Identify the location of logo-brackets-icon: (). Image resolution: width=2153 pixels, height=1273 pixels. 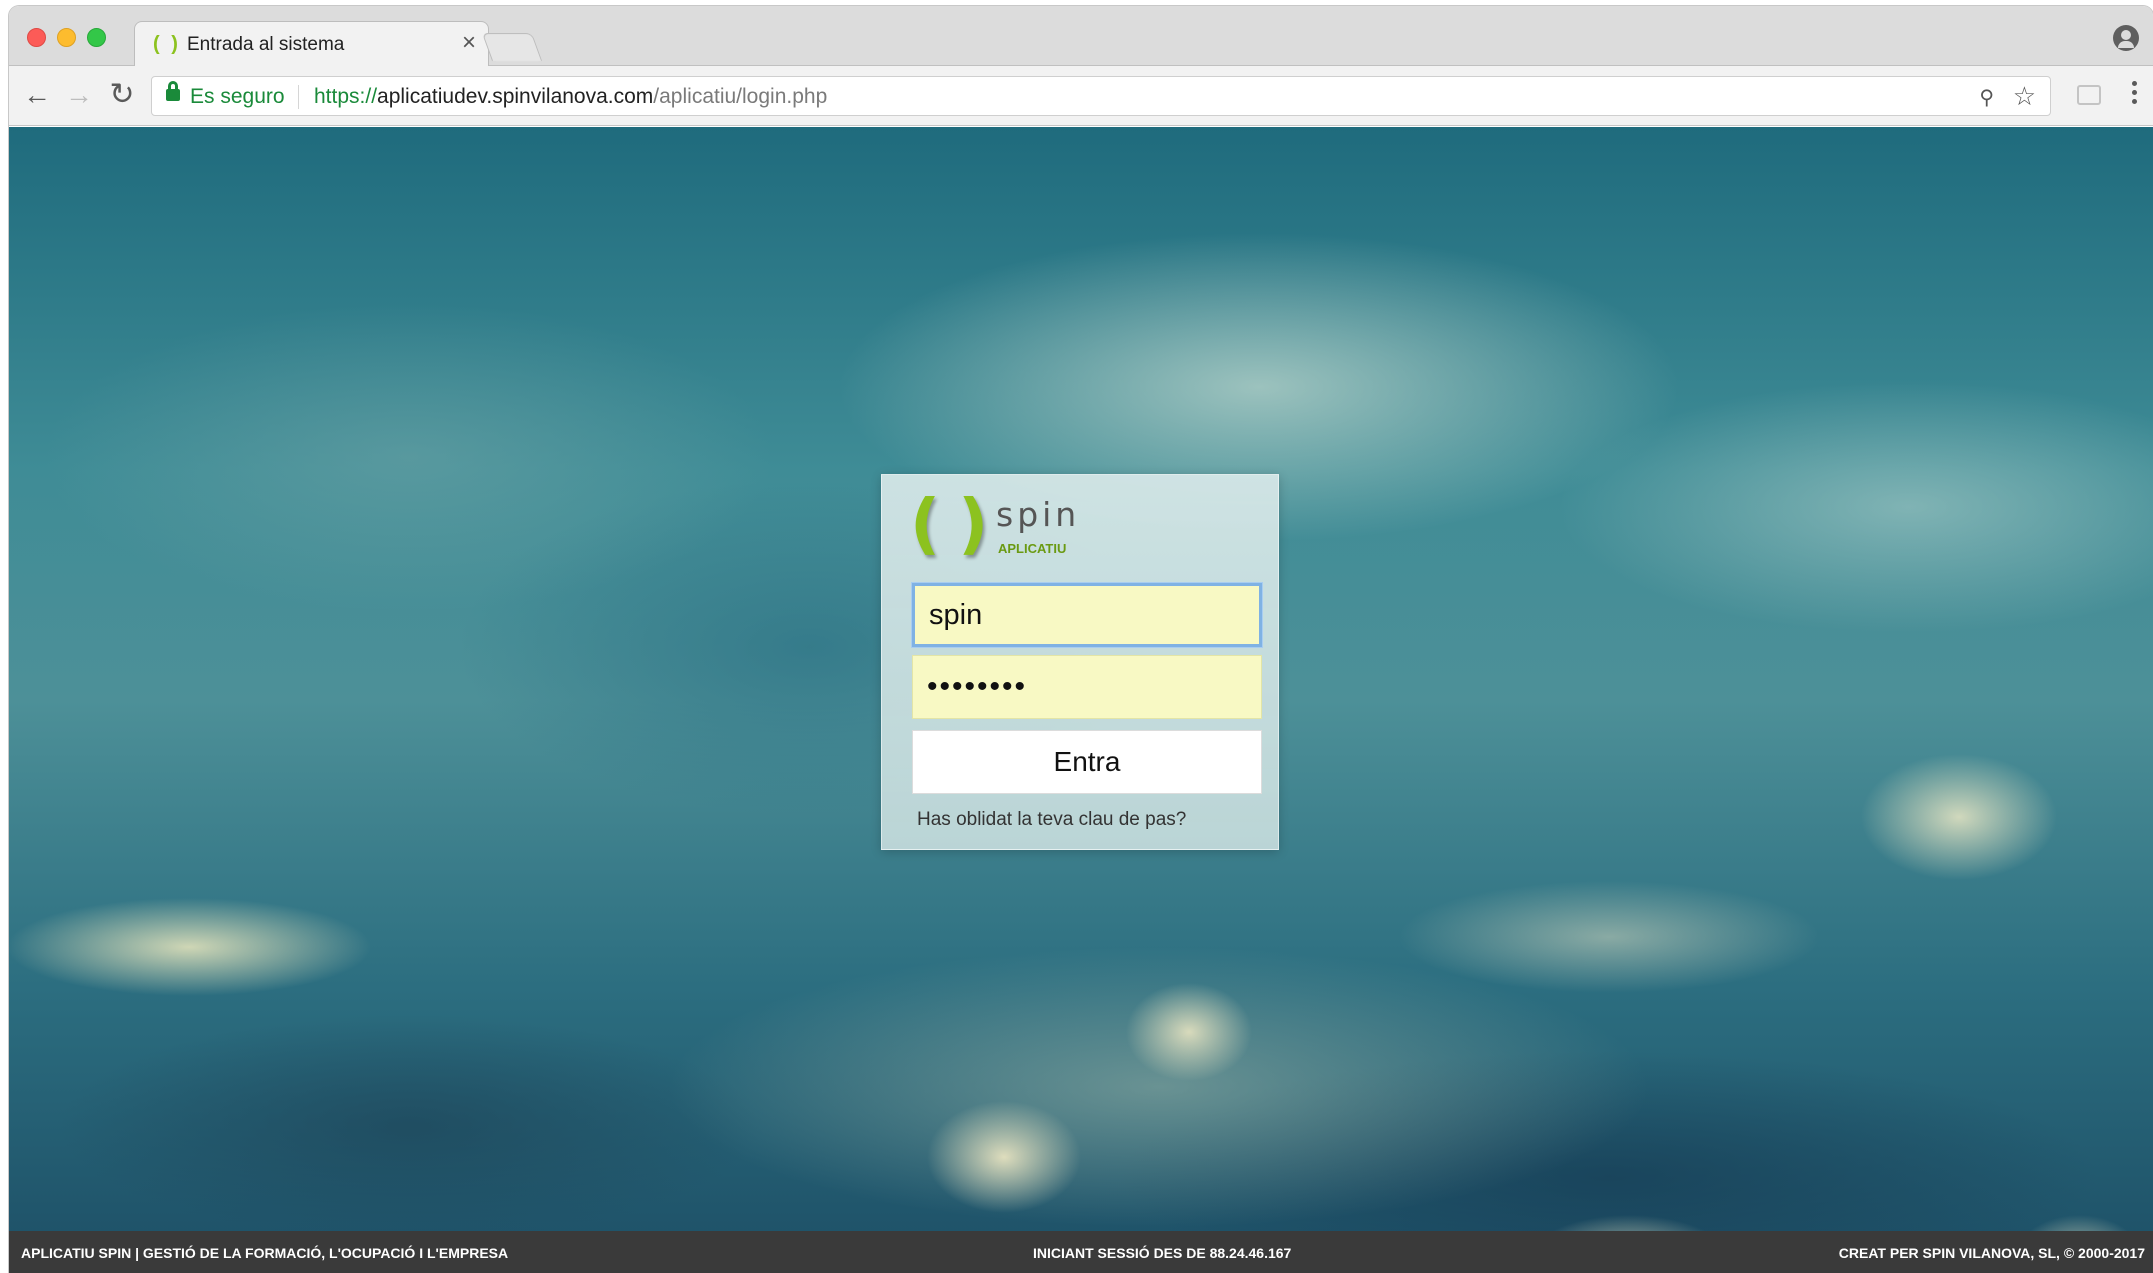
(958, 523).